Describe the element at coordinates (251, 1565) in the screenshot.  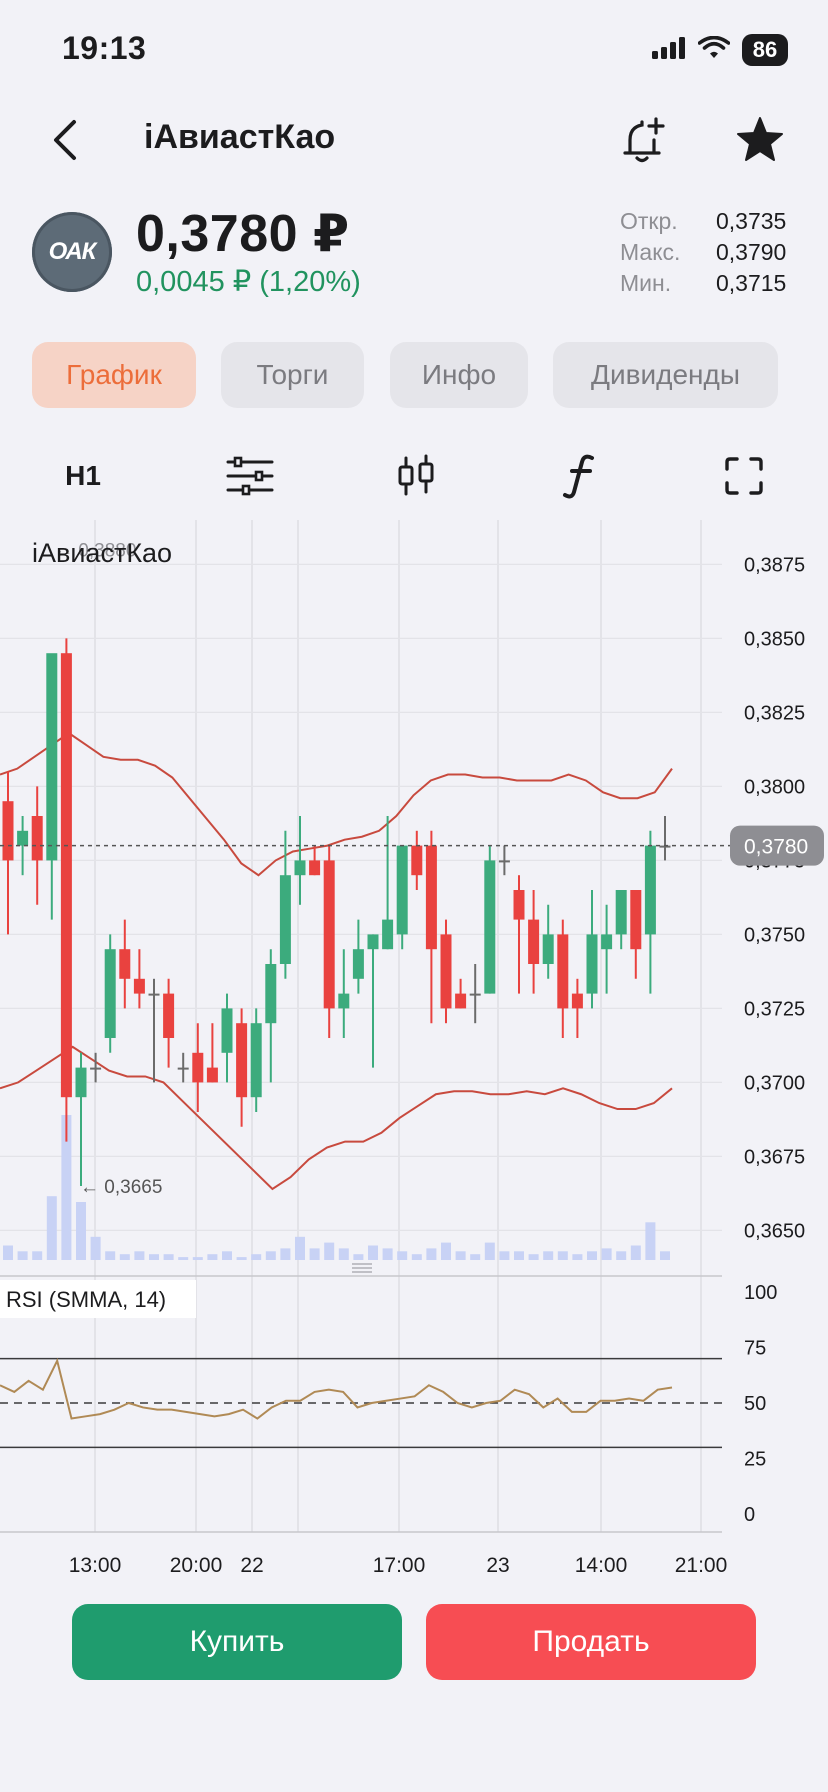
I see `time-tick-label: 22` at that location.